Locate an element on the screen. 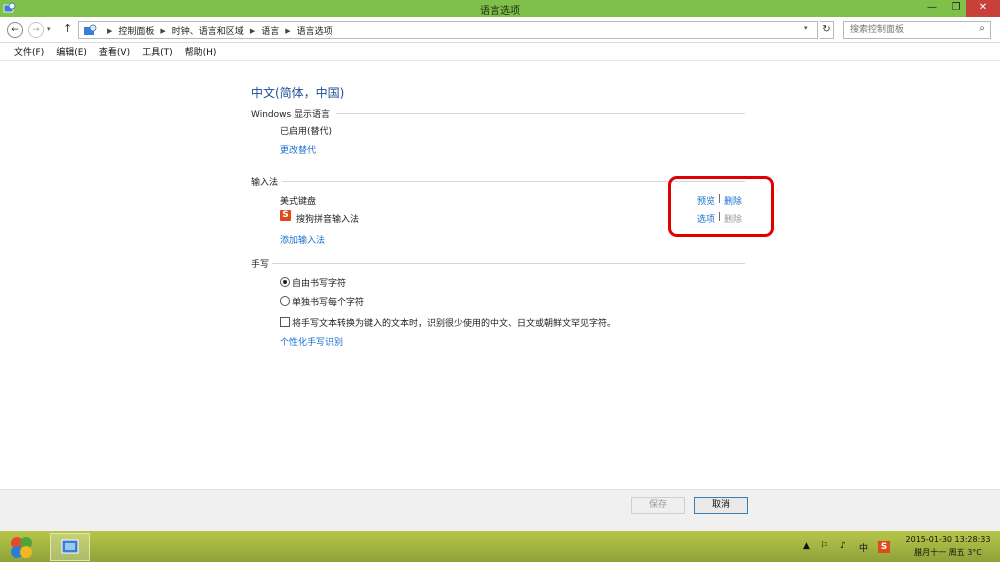 The height and width of the screenshot is (562, 1000). address-dropdown-chevron-icon: ▾ is located at coordinates (806, 28).